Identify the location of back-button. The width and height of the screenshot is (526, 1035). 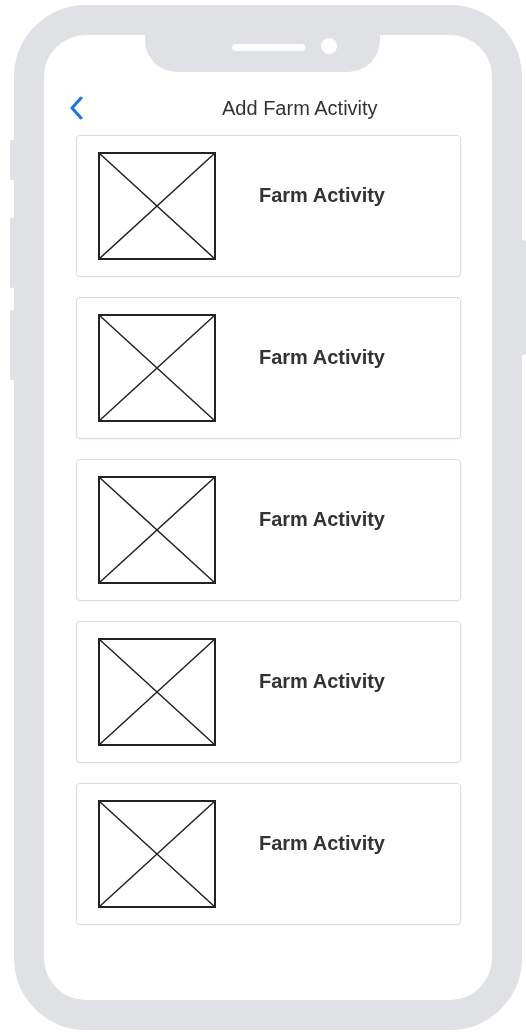
(76, 108).